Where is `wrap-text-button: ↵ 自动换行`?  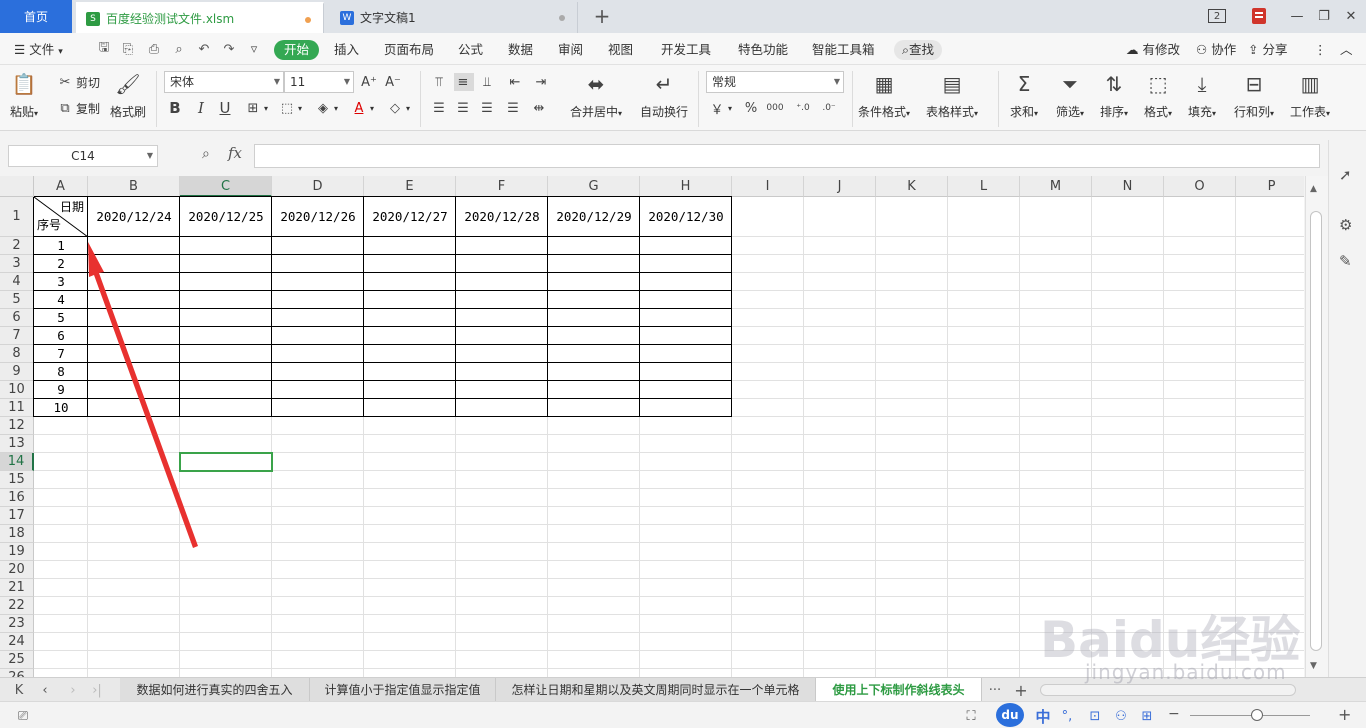 wrap-text-button: ↵ 自动换行 is located at coordinates (664, 95).